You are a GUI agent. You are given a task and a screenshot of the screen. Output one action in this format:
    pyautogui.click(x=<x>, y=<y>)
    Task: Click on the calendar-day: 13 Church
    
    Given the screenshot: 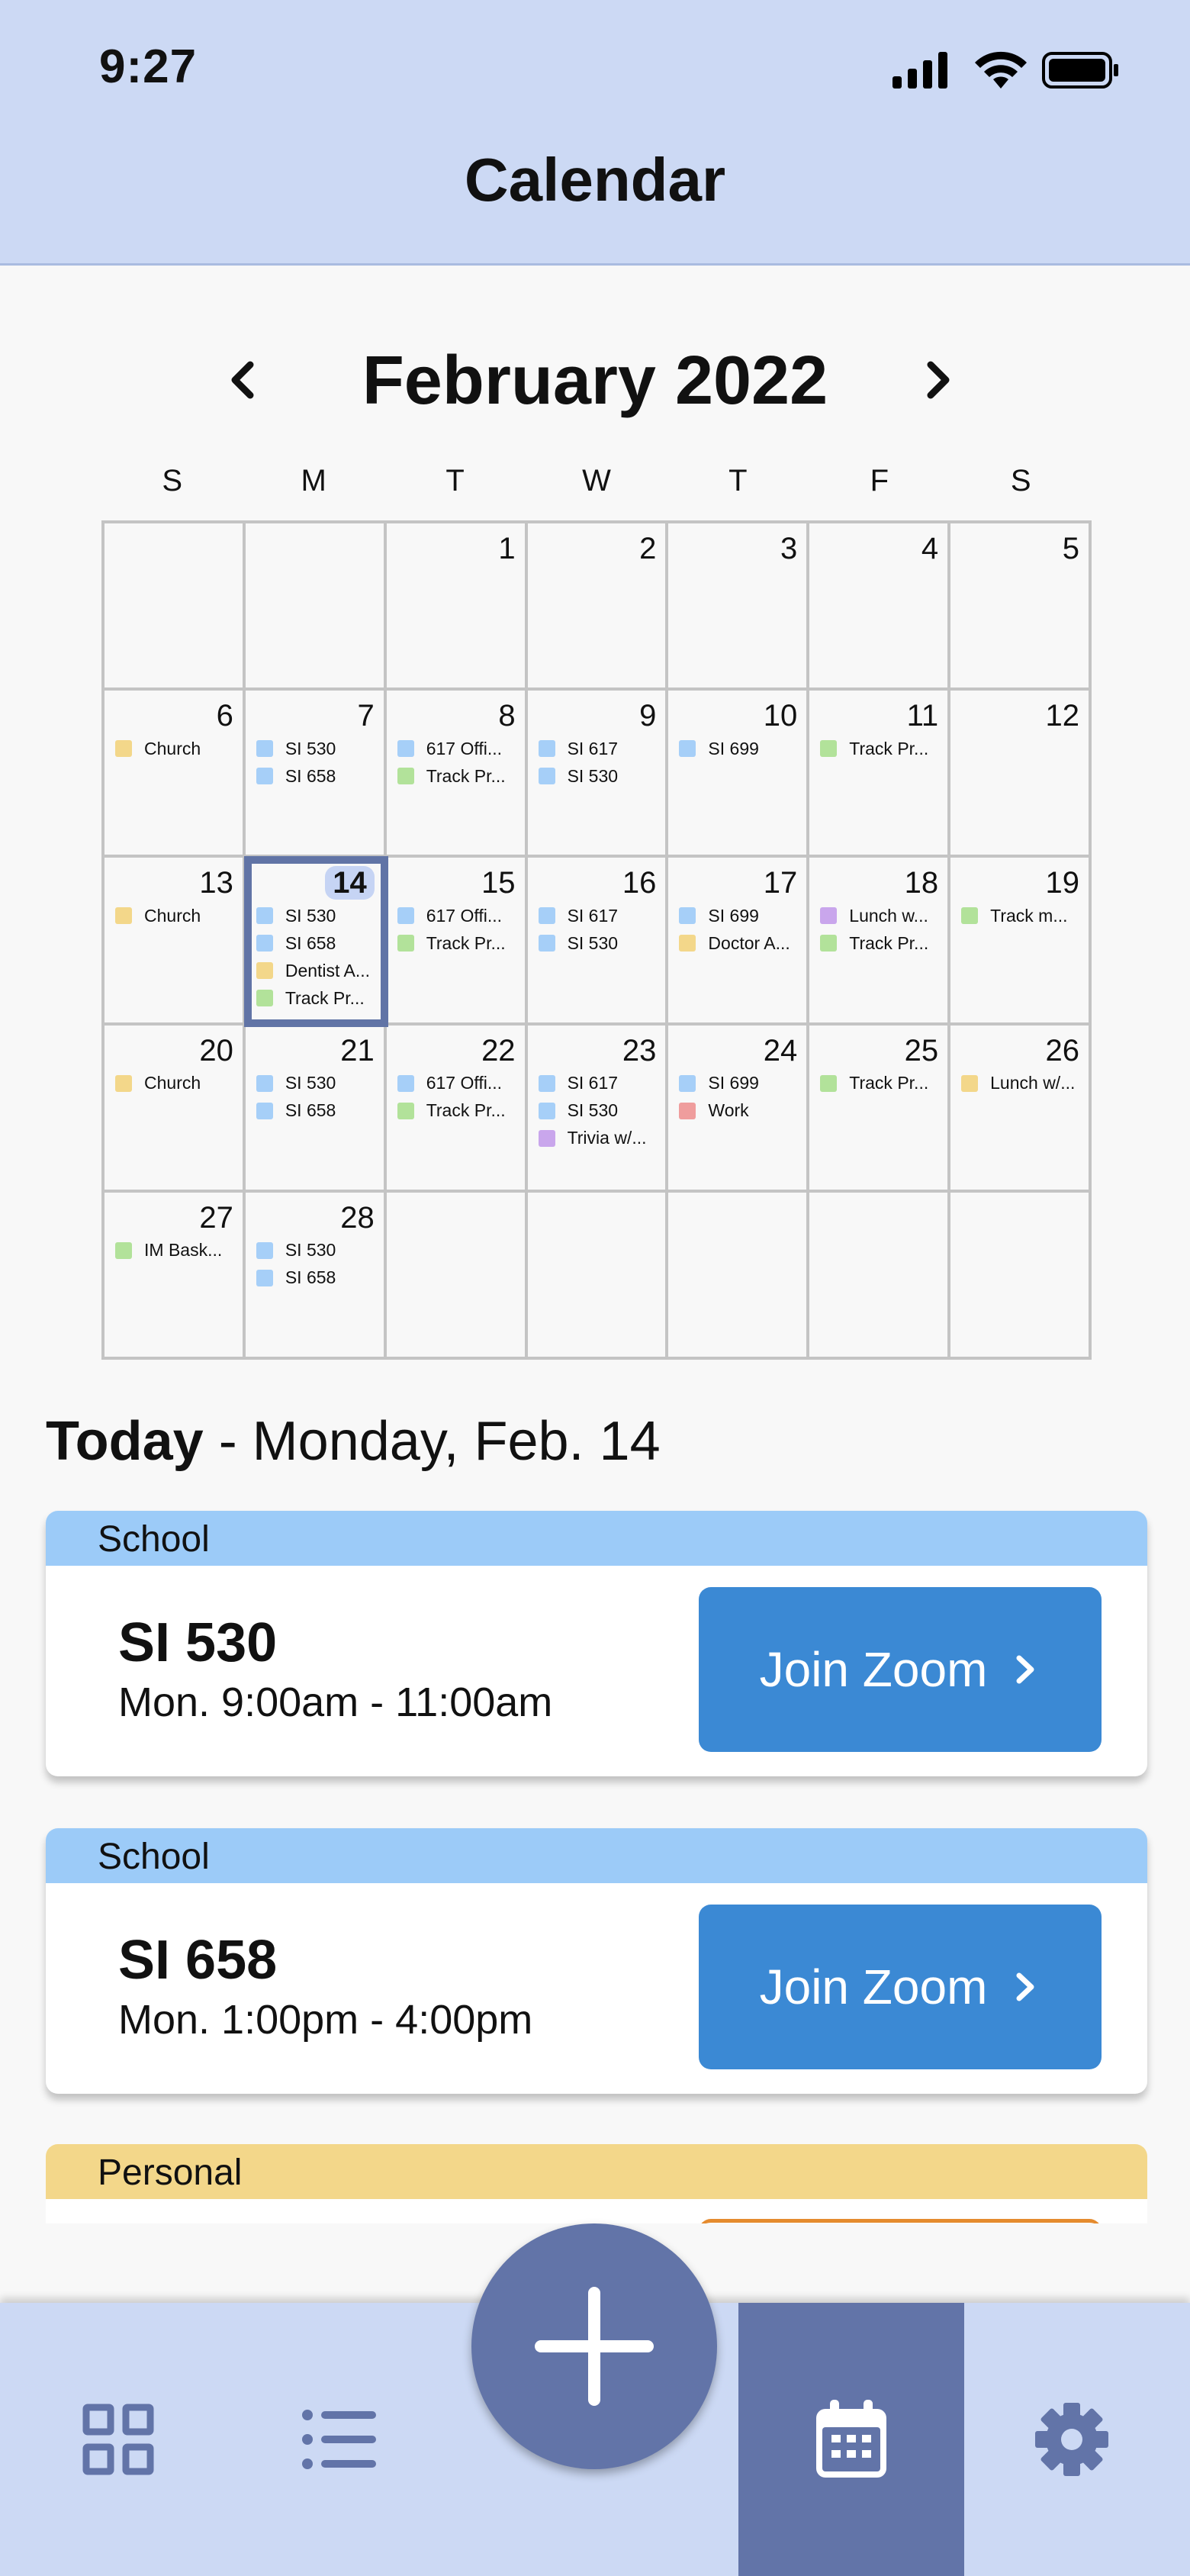 What is the action you would take?
    pyautogui.click(x=175, y=942)
    